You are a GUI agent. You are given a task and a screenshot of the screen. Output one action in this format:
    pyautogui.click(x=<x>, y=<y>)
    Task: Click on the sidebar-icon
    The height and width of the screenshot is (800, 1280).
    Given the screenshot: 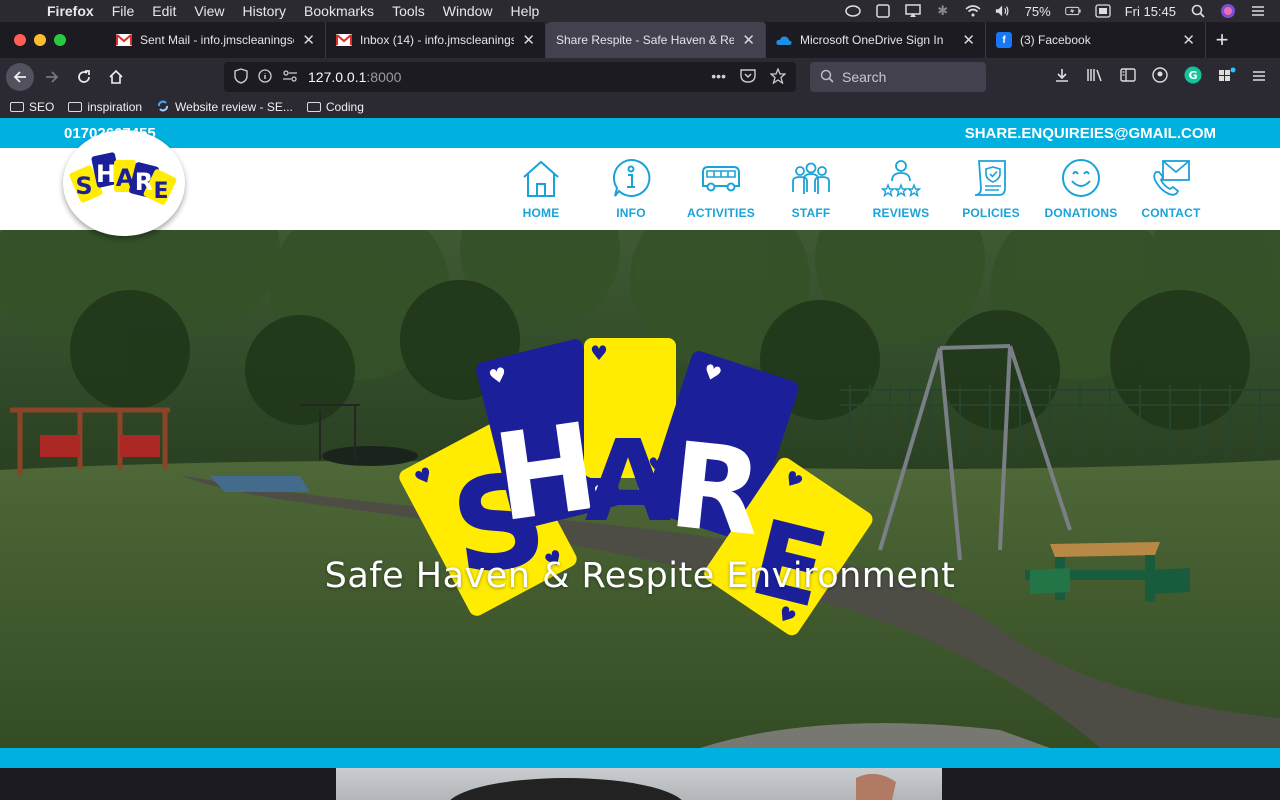 What is the action you would take?
    pyautogui.click(x=1128, y=77)
    